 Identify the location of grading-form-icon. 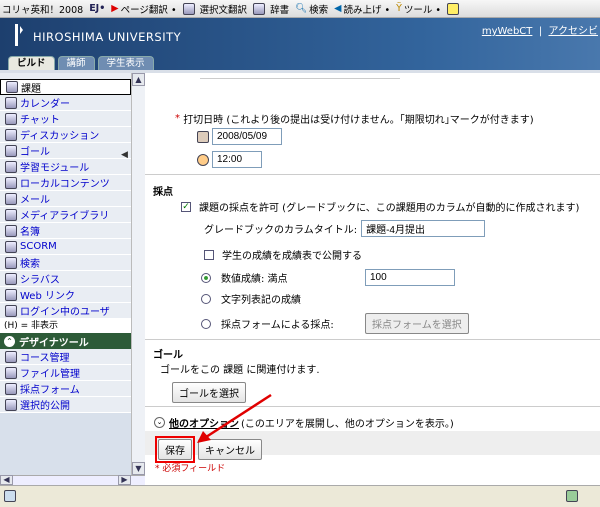
(11, 388).